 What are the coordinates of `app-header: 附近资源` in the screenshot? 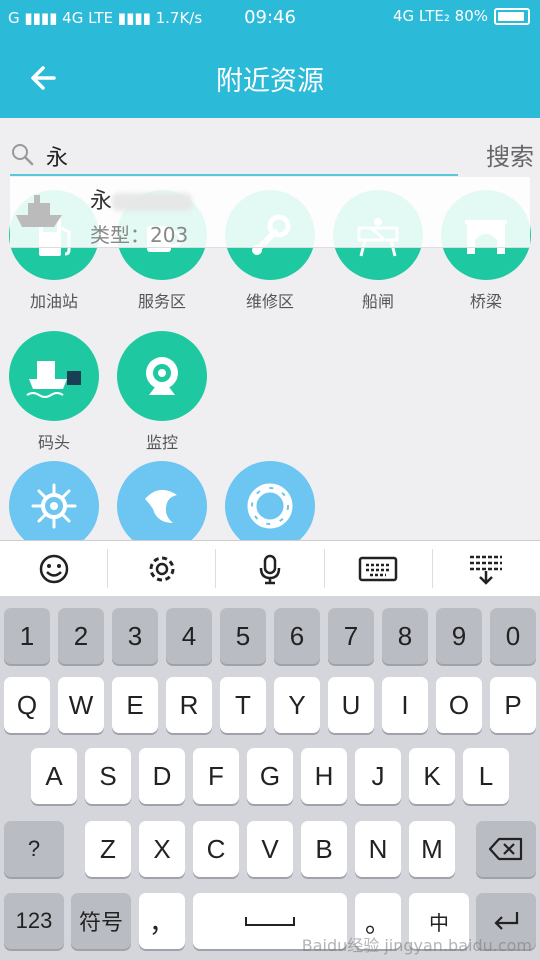 It's located at (270, 77).